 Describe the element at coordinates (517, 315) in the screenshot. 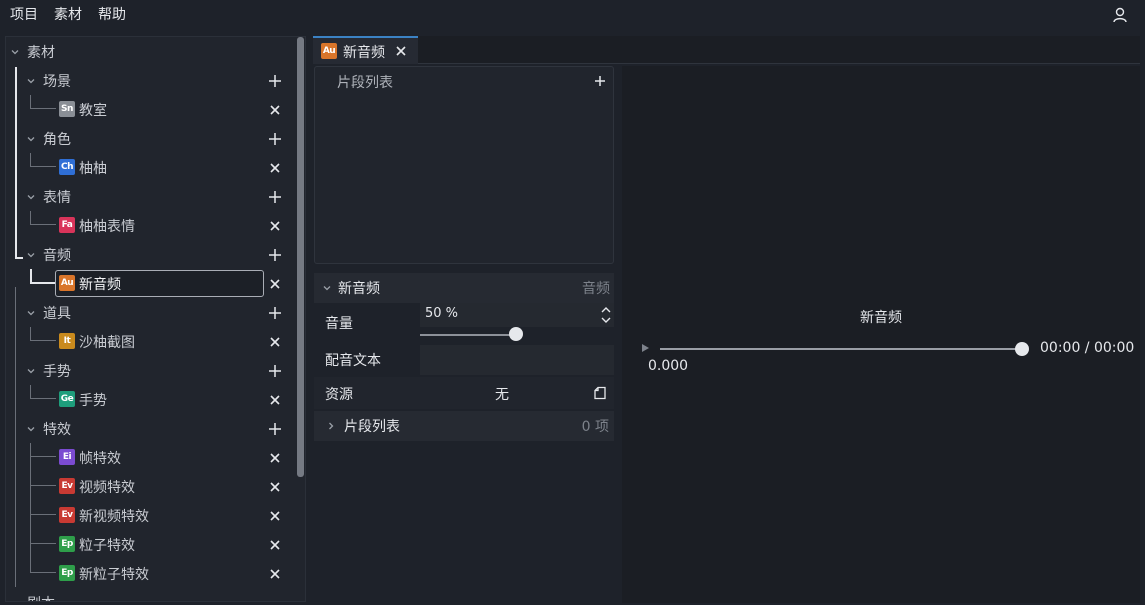

I see `volume-spinbox: 50 %` at that location.